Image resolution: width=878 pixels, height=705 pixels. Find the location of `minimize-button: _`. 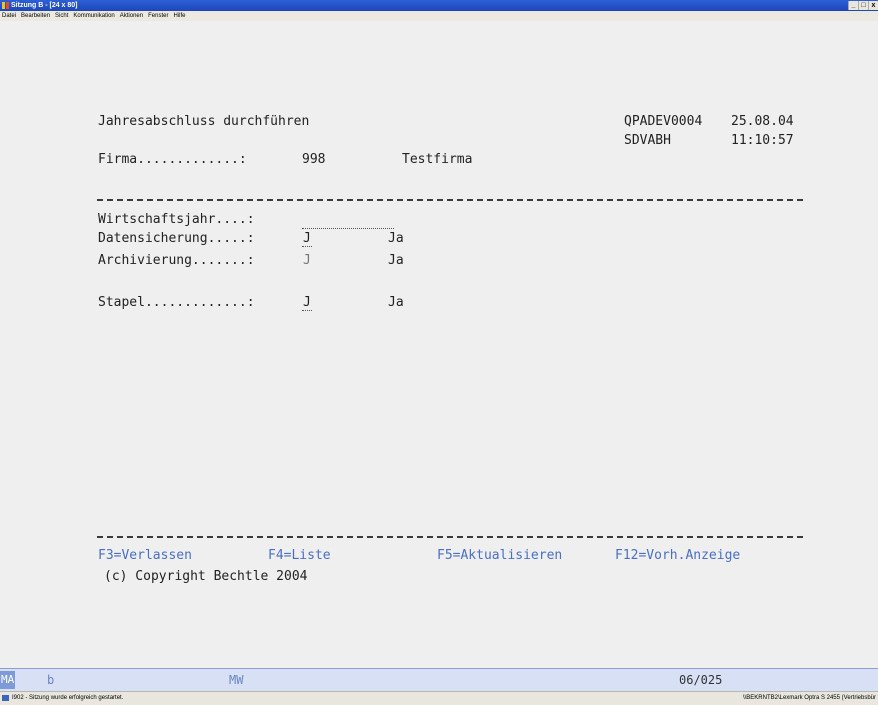

minimize-button: _ is located at coordinates (853, 5).